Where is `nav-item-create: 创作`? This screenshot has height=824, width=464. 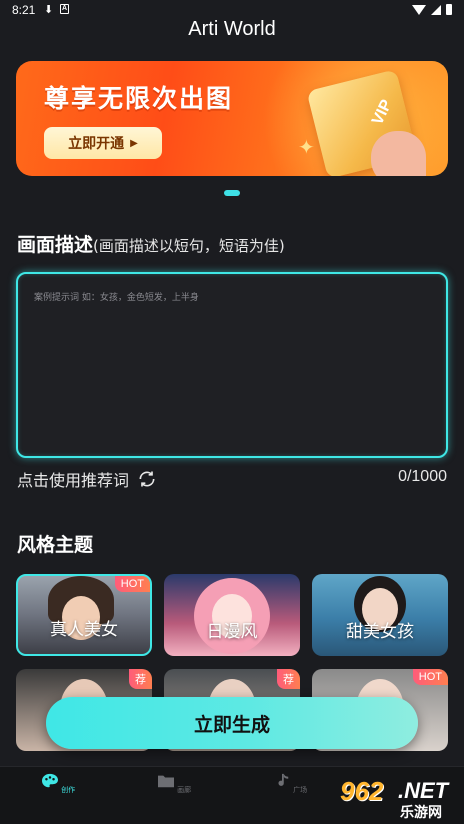
nav-item-create: 创作 is located at coordinates (58, 784).